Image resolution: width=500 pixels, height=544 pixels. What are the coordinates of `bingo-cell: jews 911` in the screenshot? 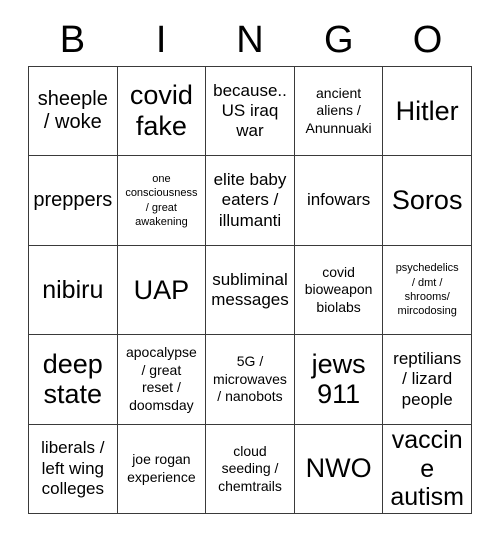 It's located at (339, 380).